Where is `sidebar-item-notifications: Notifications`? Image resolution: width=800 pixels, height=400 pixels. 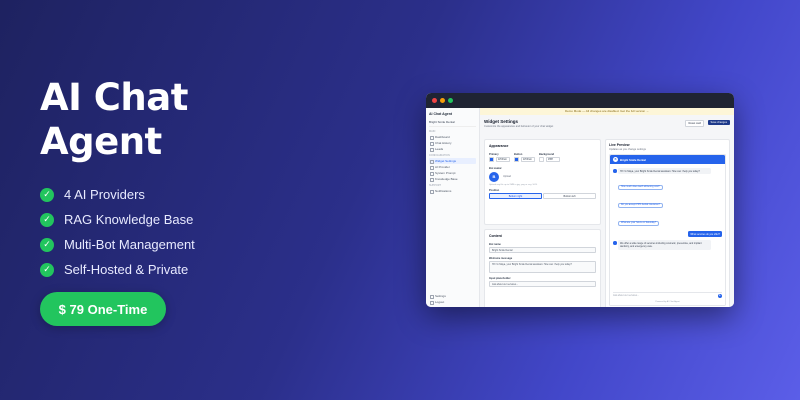
sidebar-item-notifications: Notifications is located at coordinates (452, 191).